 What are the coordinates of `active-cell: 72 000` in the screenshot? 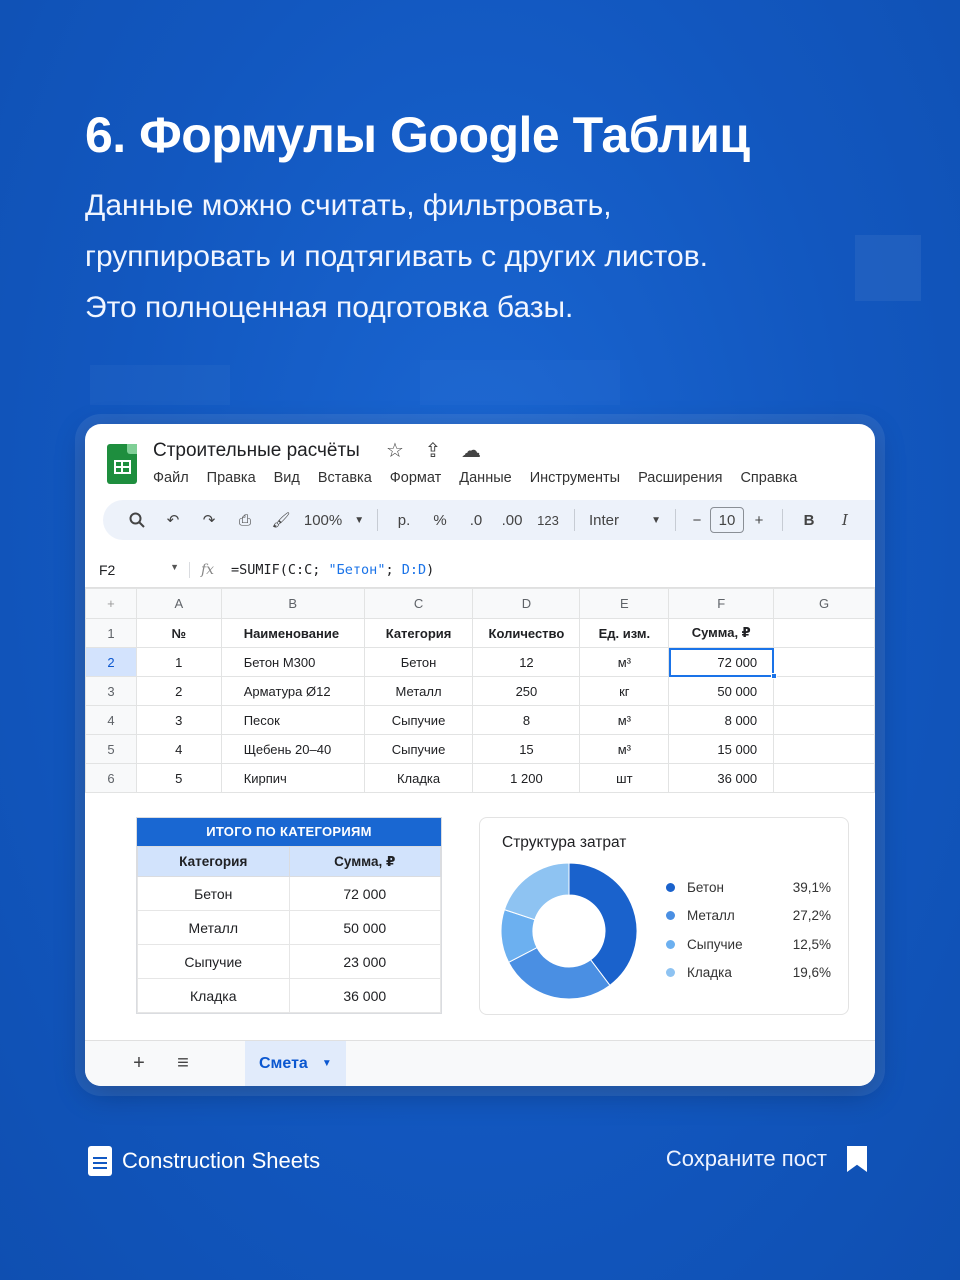 It's located at (721, 662).